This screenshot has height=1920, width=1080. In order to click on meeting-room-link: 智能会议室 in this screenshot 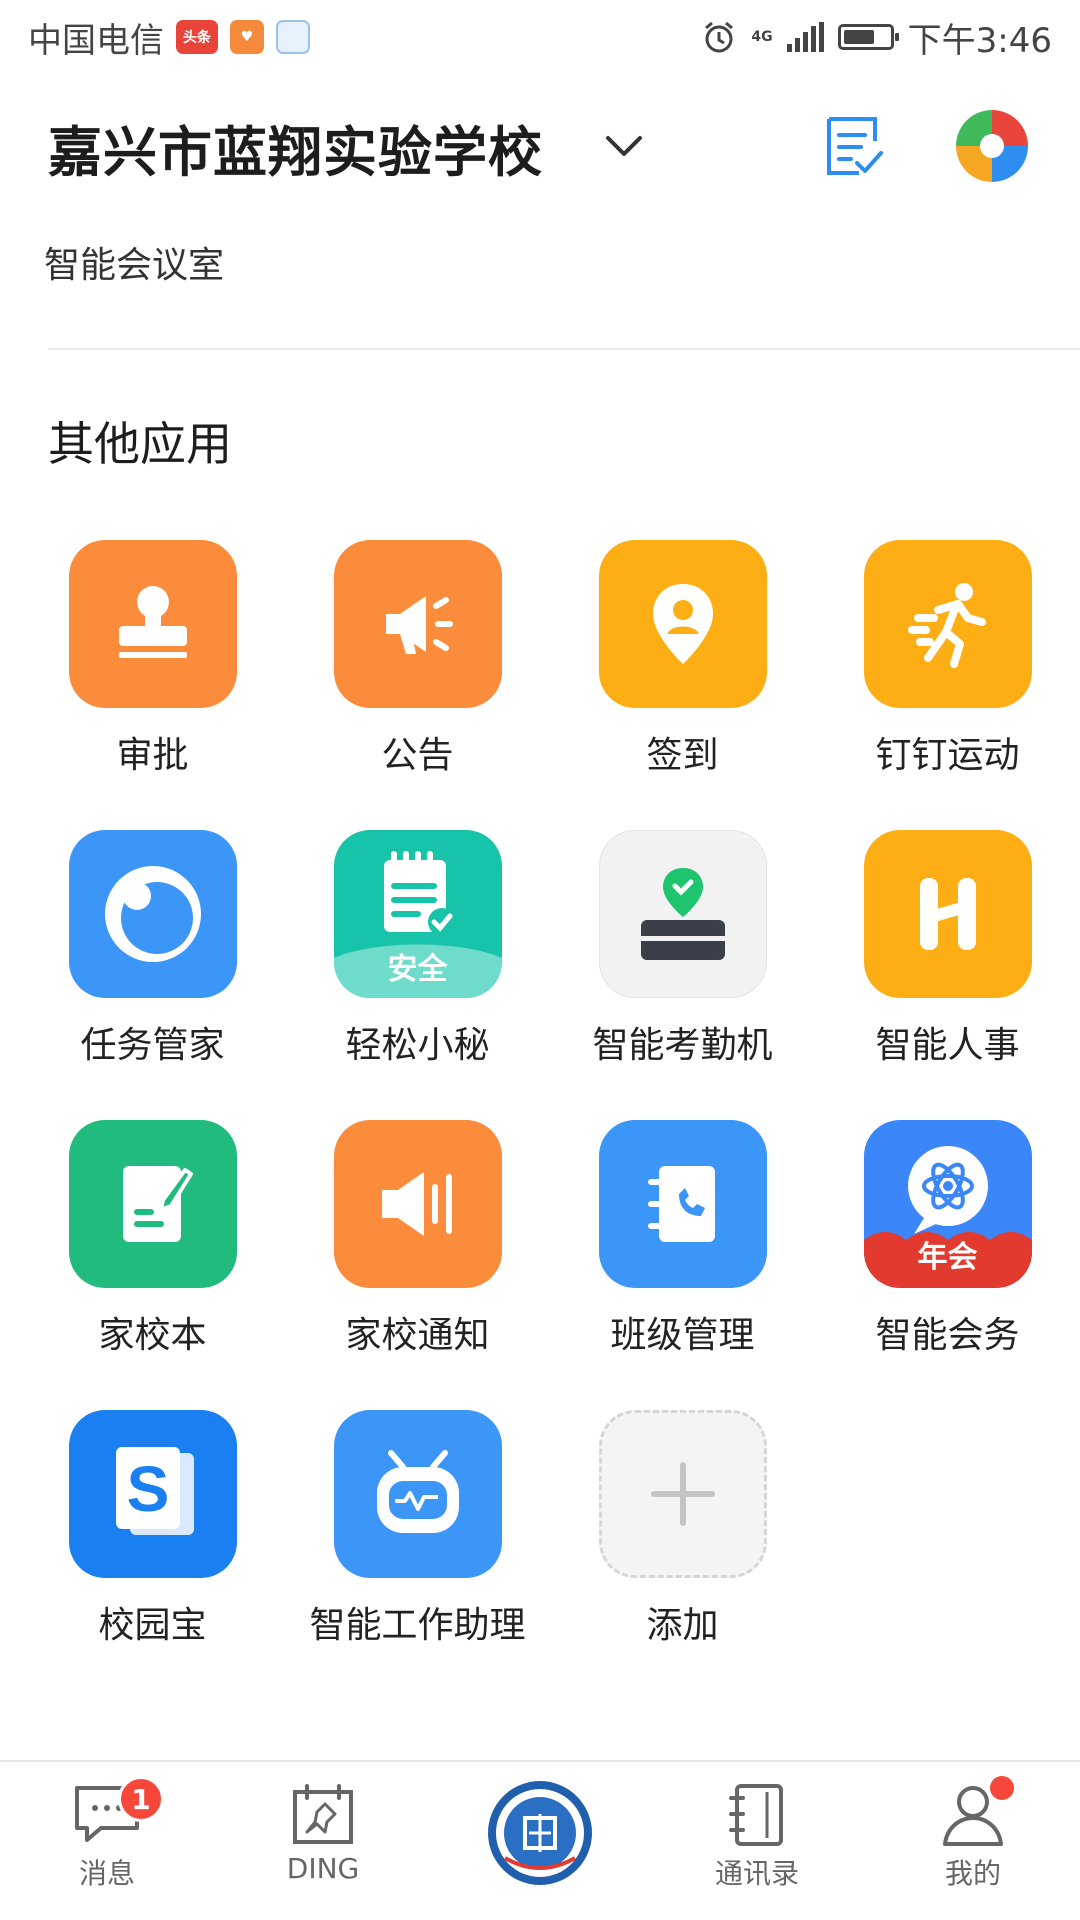, I will do `click(134, 262)`.